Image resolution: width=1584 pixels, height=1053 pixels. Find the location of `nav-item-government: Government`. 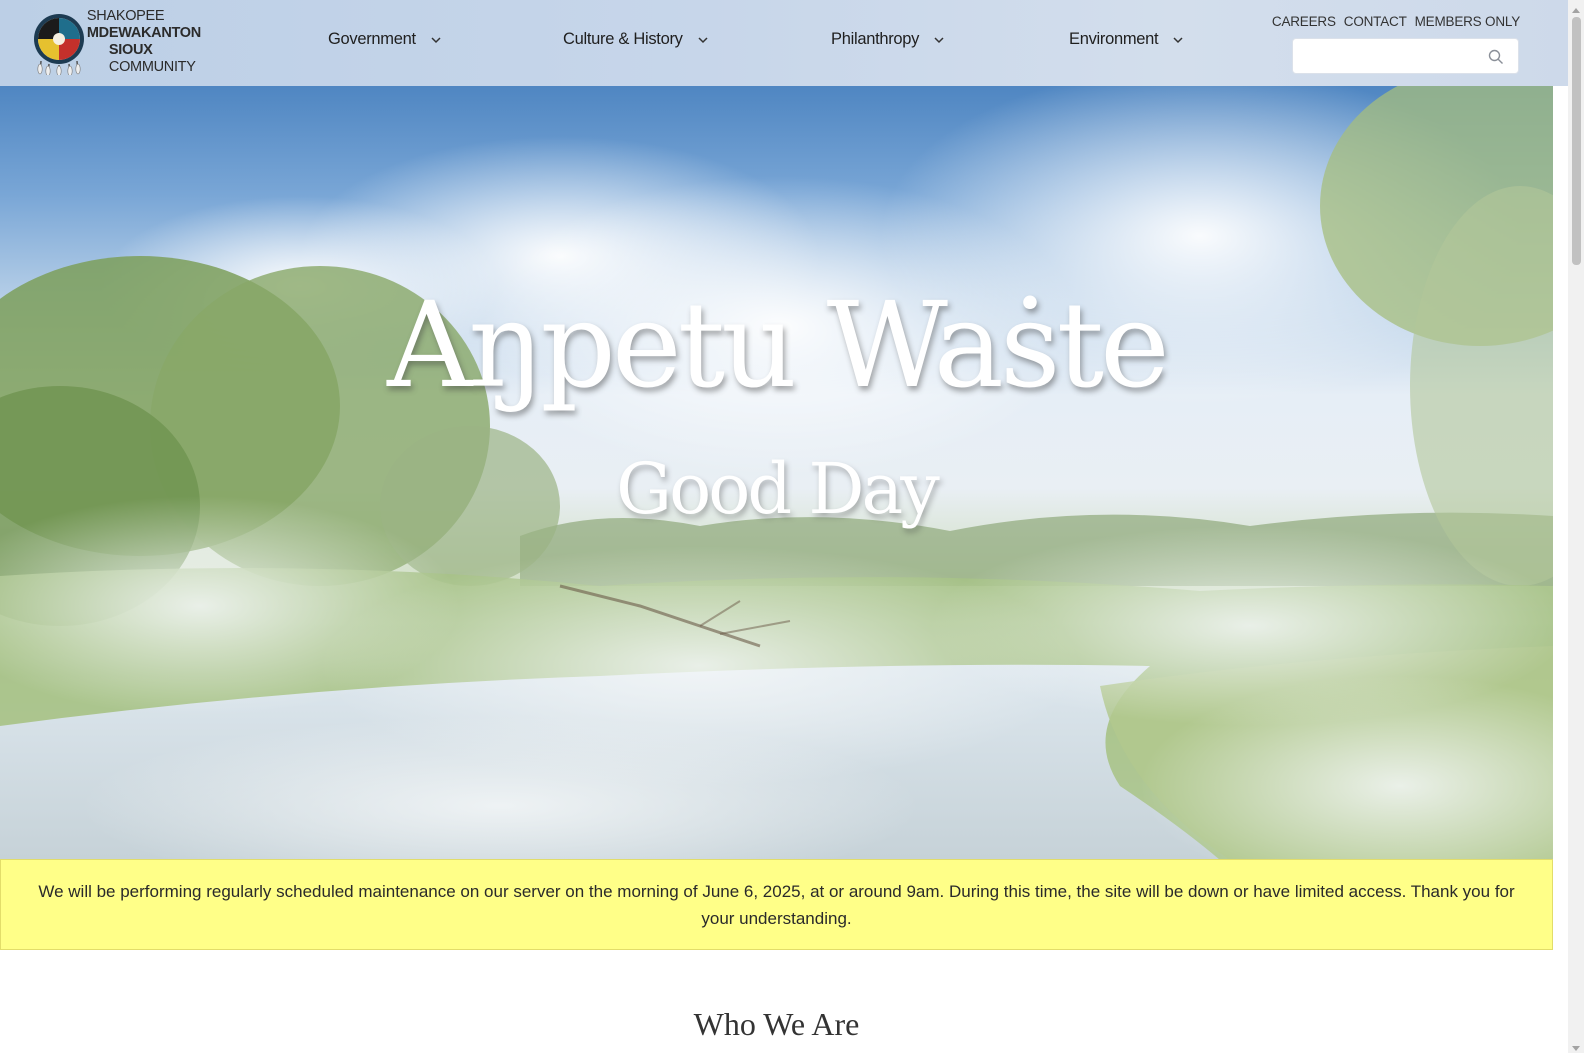

nav-item-government: Government is located at coordinates (385, 39).